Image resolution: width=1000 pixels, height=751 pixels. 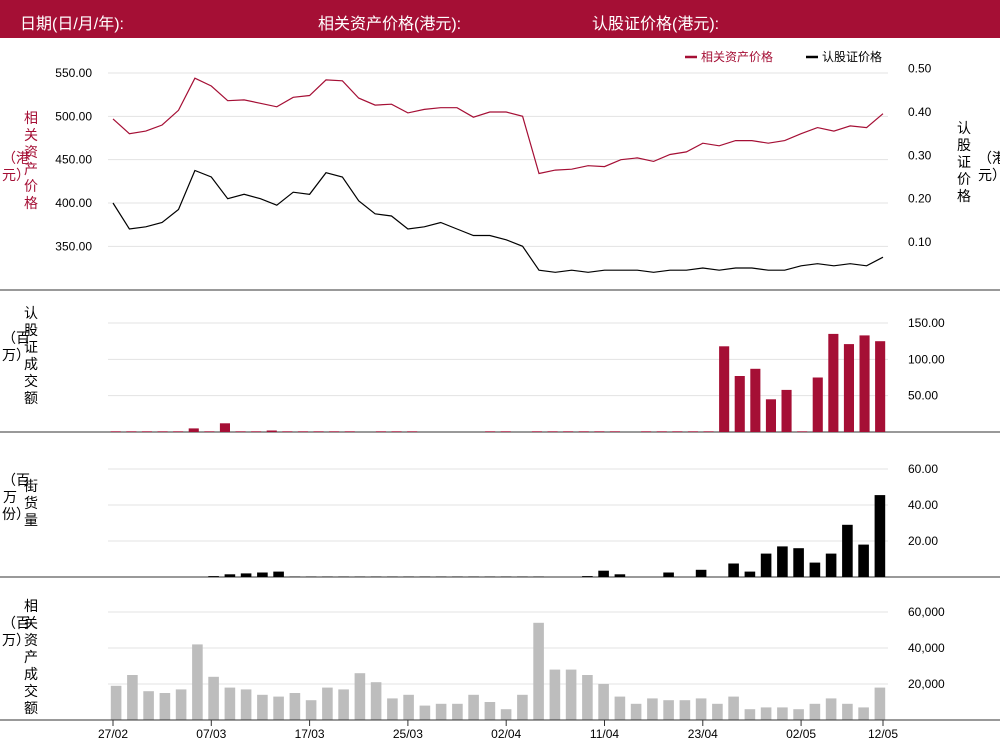 I want to click on outstanding-tick-label: 40.00, so click(x=923, y=505).